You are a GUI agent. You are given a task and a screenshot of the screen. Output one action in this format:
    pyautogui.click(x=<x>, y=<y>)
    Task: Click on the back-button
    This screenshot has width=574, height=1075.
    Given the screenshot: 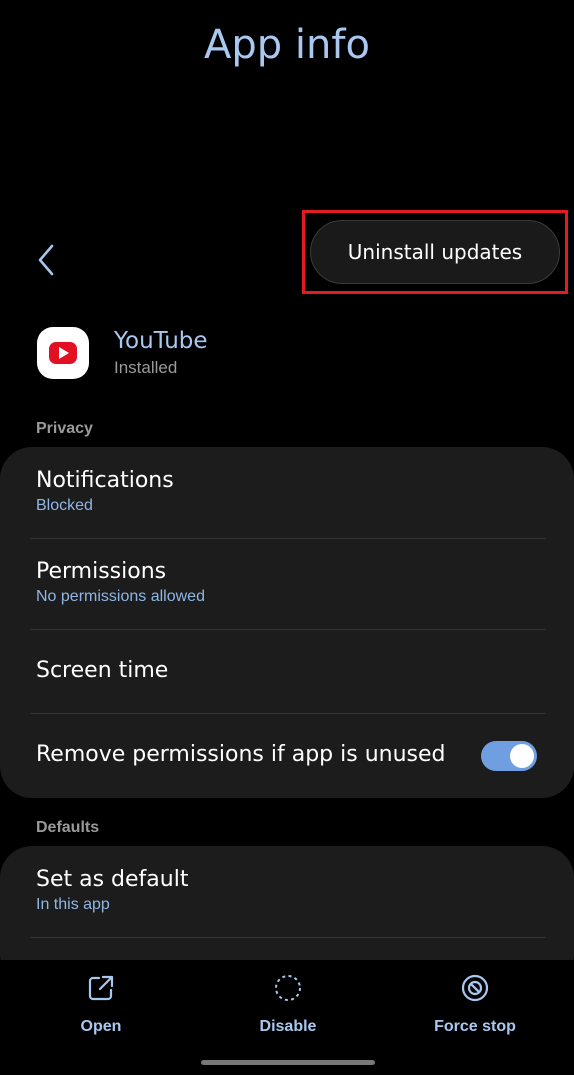 What is the action you would take?
    pyautogui.click(x=46, y=260)
    